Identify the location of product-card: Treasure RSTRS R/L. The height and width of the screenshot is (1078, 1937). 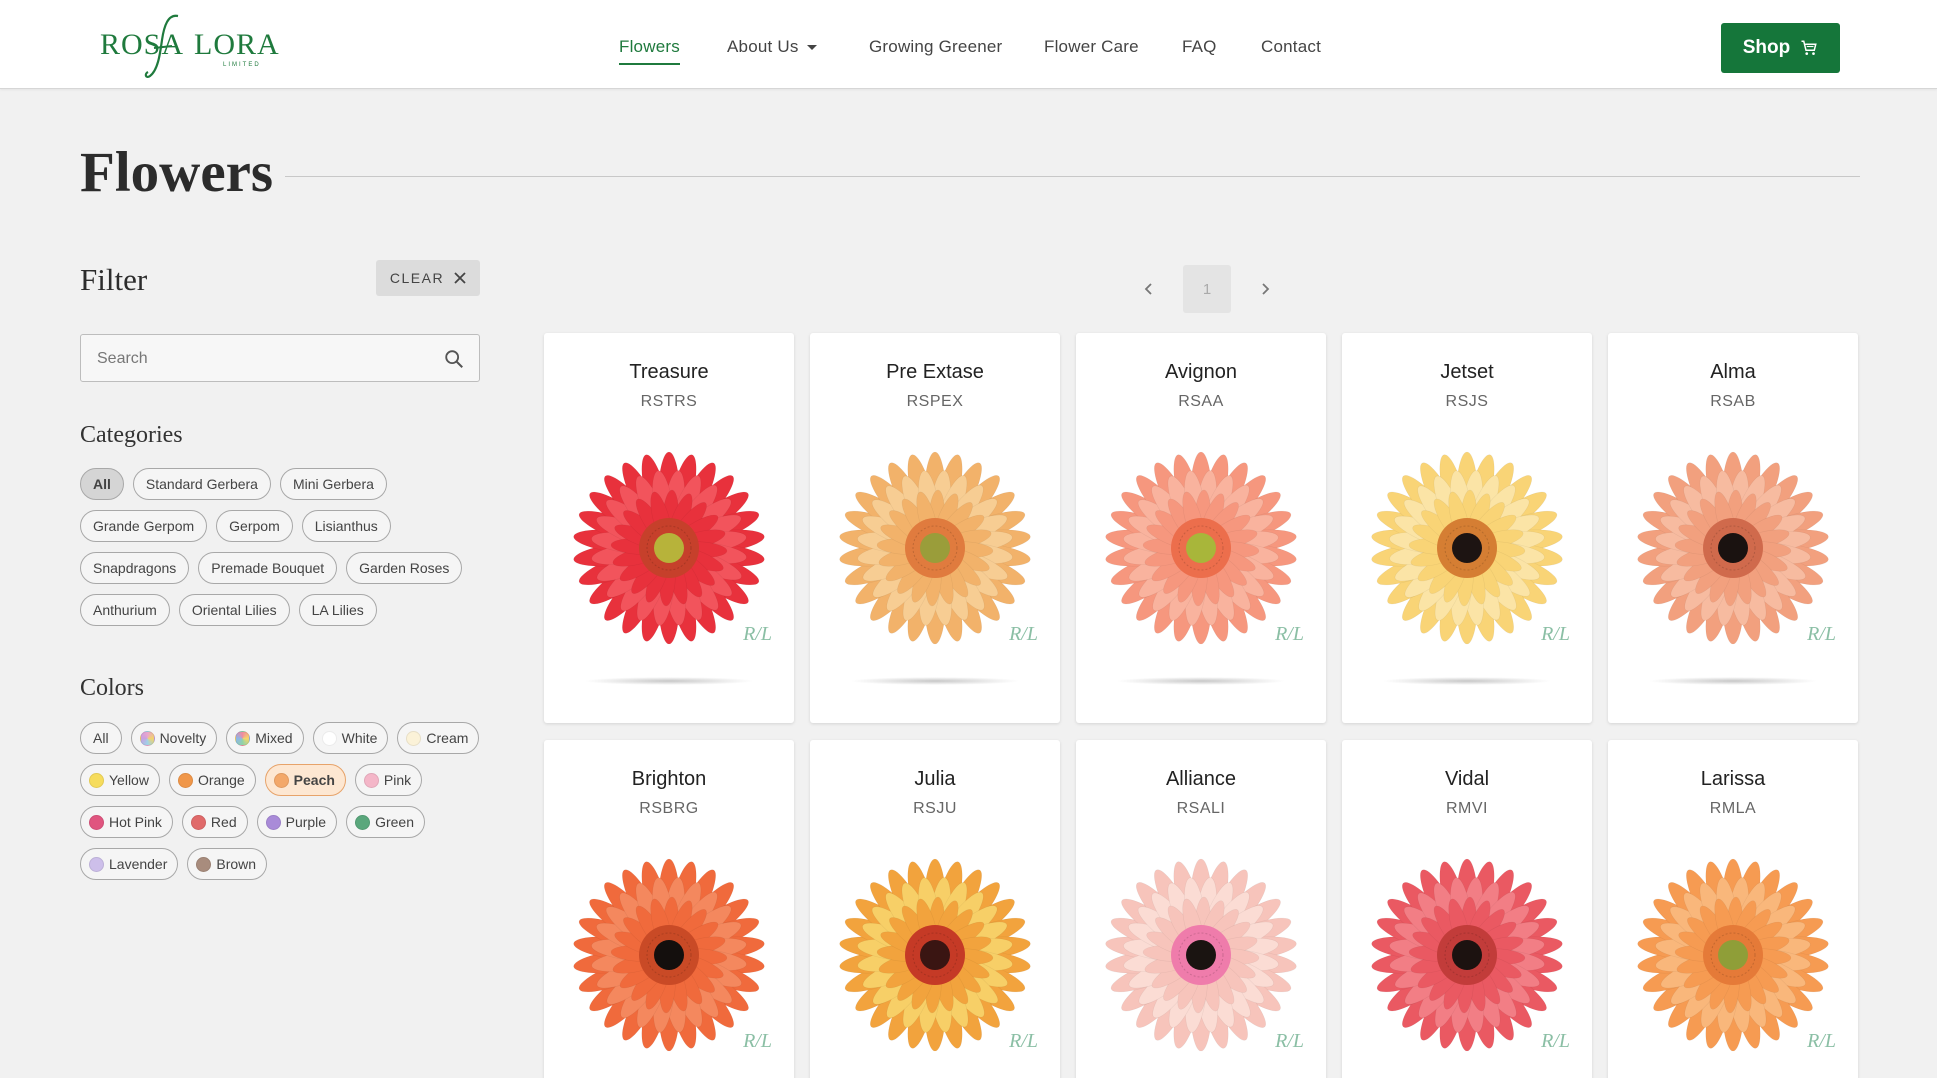
(669, 528).